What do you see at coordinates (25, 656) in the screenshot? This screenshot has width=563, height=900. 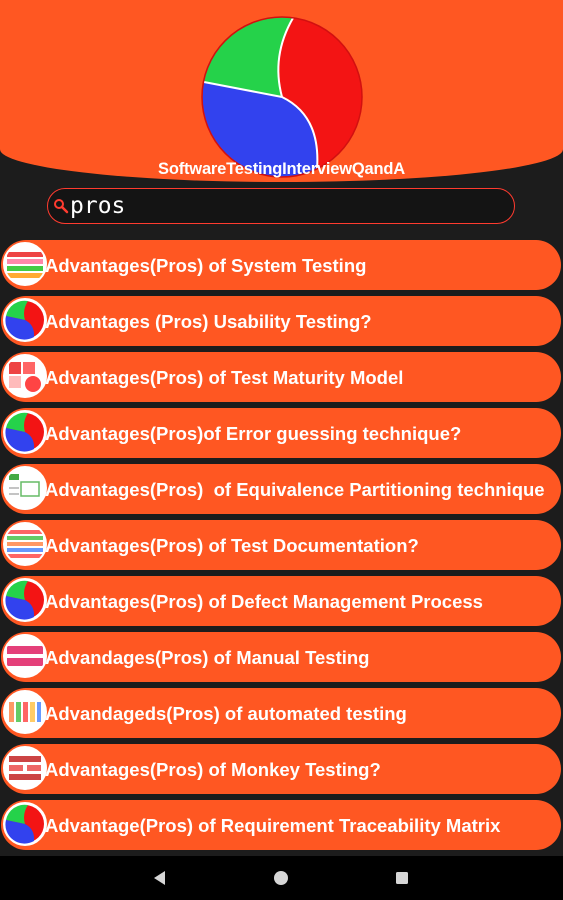 I see `slide-thumbnail` at bounding box center [25, 656].